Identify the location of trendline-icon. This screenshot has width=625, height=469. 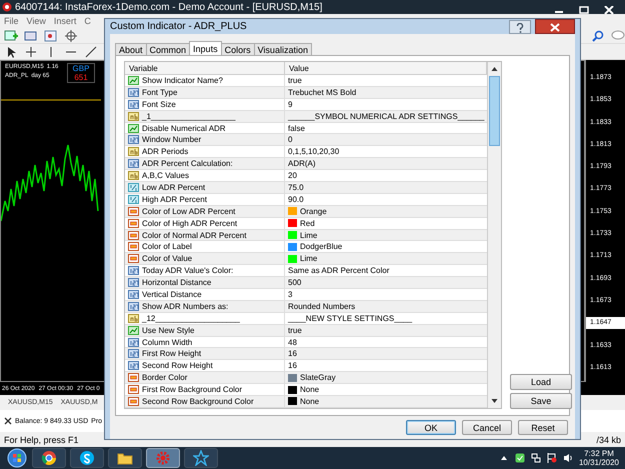
(91, 52).